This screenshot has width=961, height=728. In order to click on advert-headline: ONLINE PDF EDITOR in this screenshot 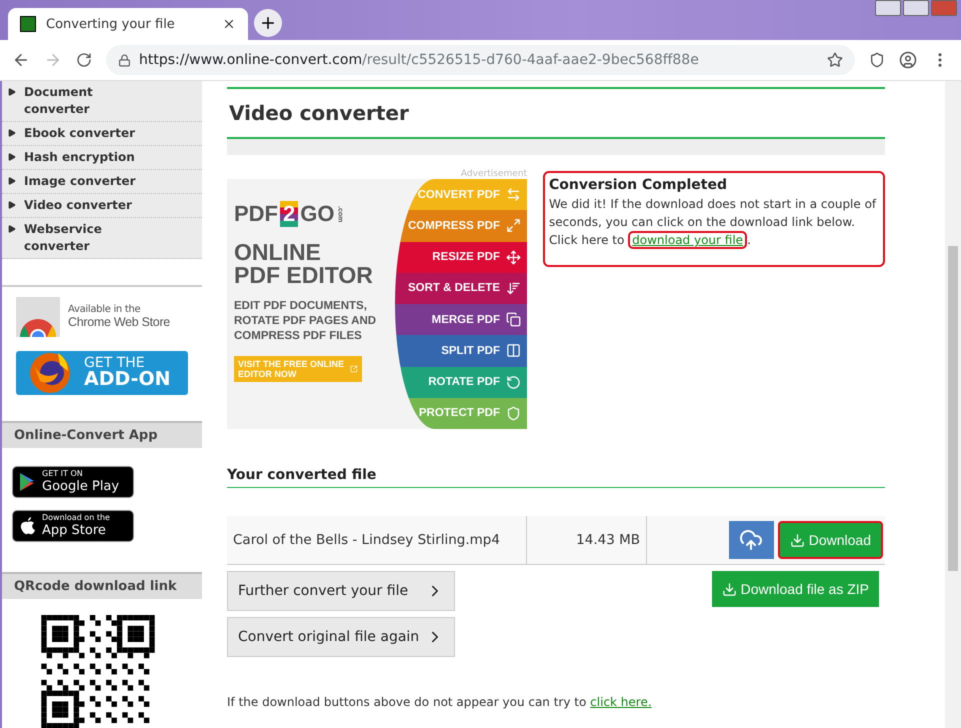, I will do `click(304, 264)`.